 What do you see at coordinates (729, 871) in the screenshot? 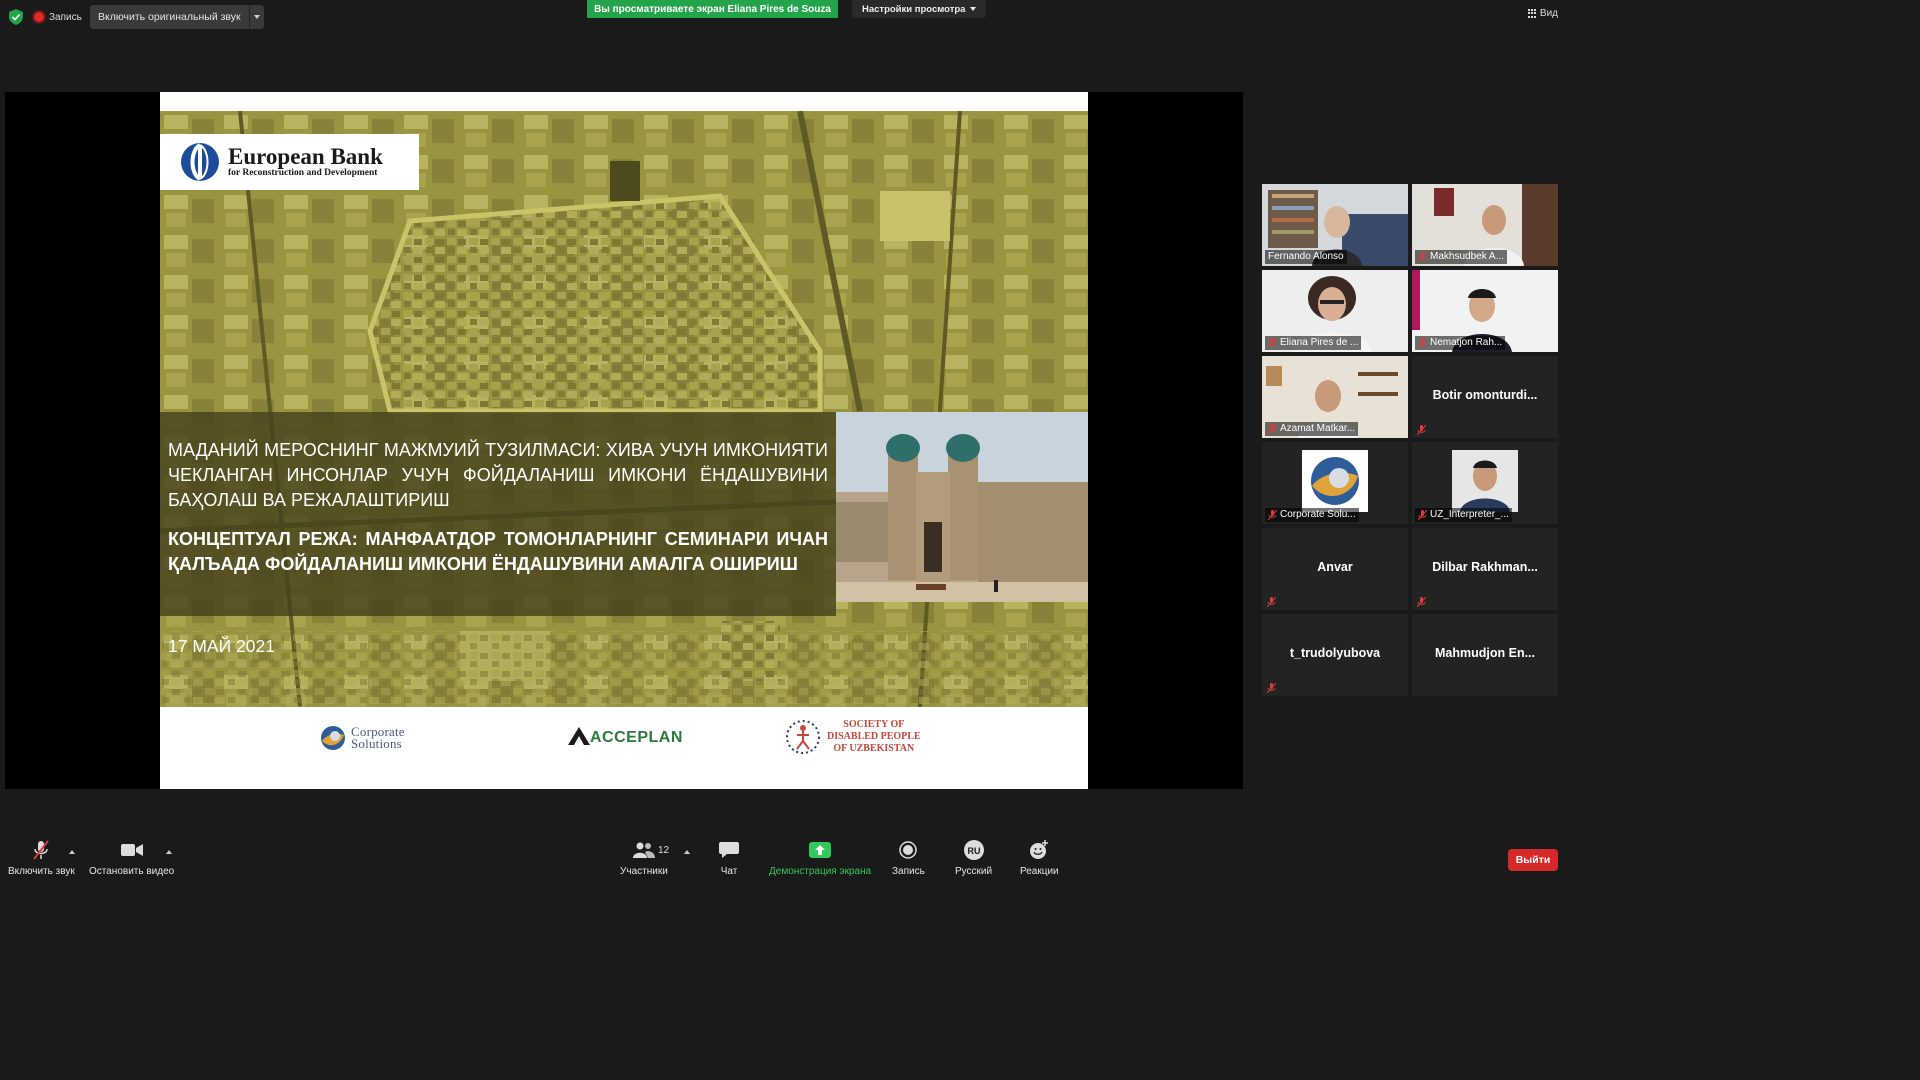
I see `chat-label: Чат` at bounding box center [729, 871].